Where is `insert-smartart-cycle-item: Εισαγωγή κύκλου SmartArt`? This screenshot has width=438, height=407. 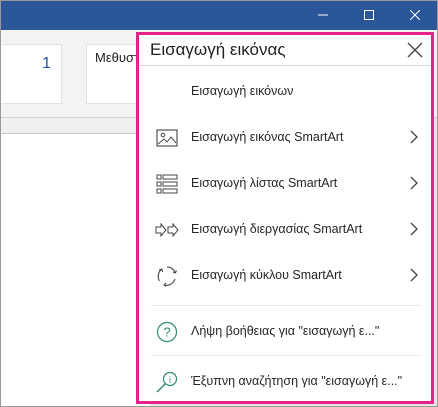
insert-smartart-cycle-item: Εισαγωγή κύκλου SmartArt is located at coordinates (285, 276).